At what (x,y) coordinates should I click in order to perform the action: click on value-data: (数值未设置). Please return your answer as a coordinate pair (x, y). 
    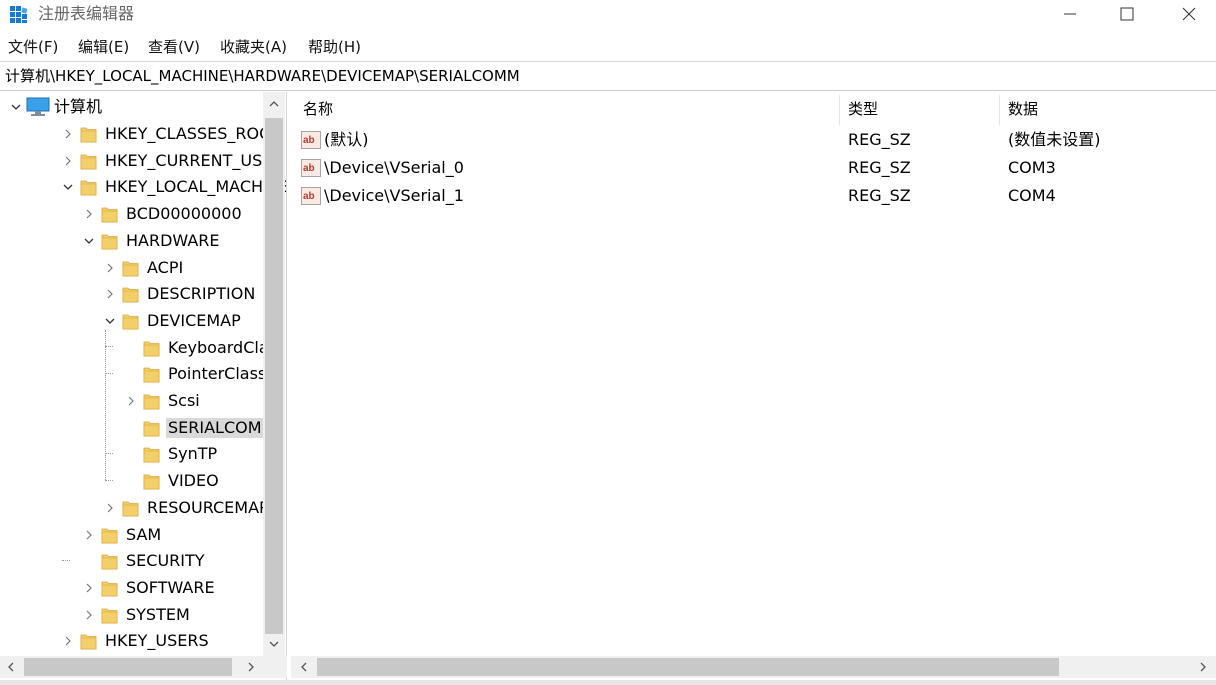
    Looking at the image, I should click on (1054, 139).